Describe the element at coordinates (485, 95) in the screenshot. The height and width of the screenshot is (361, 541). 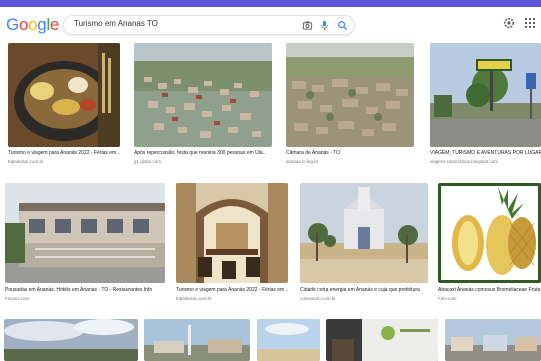
I see `result-thumbnail-town-sign` at that location.